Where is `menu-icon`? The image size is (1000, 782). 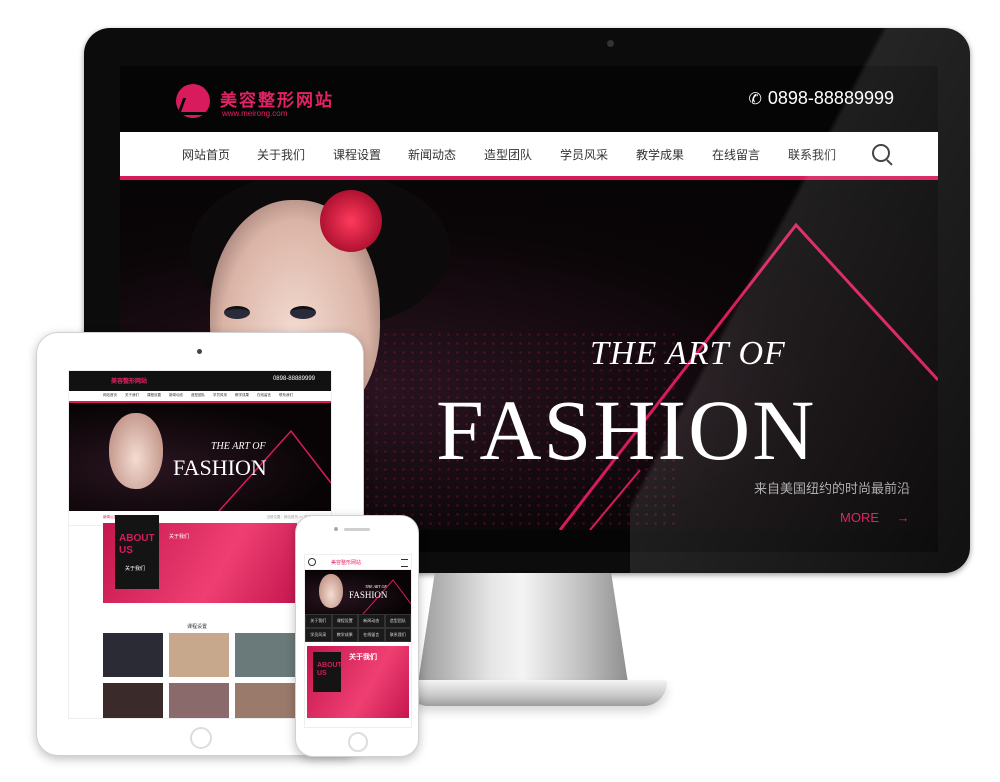
menu-icon is located at coordinates (404, 563).